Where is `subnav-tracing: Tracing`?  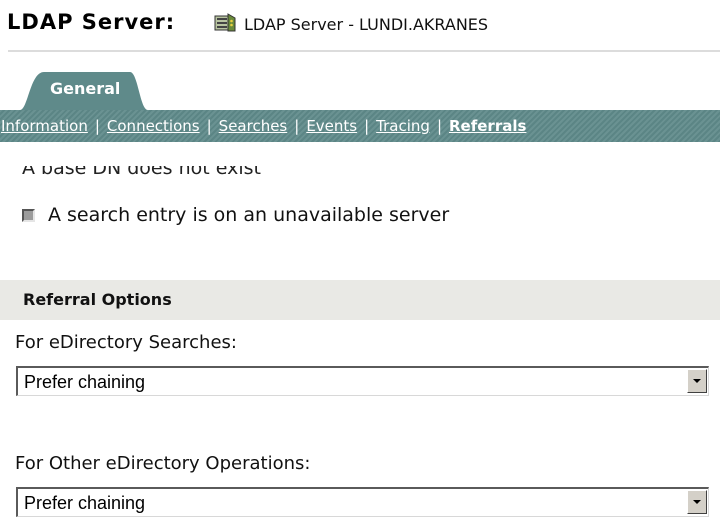 subnav-tracing: Tracing is located at coordinates (403, 126).